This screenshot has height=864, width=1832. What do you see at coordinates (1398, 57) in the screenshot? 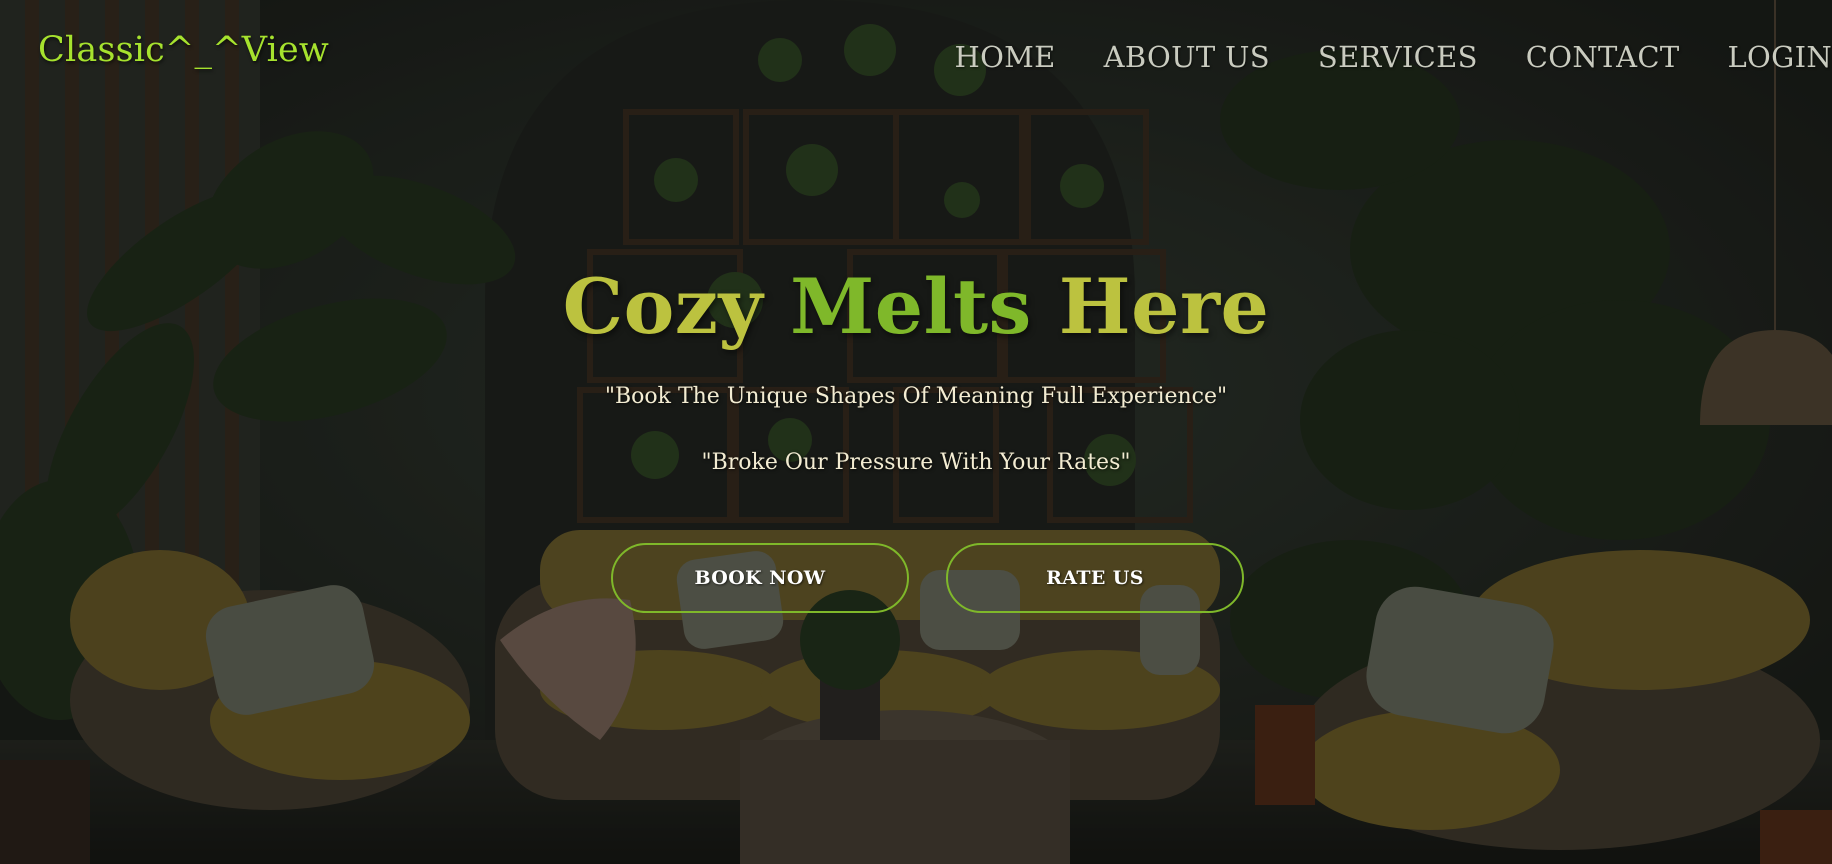
I see `nav-services: SERVICES` at bounding box center [1398, 57].